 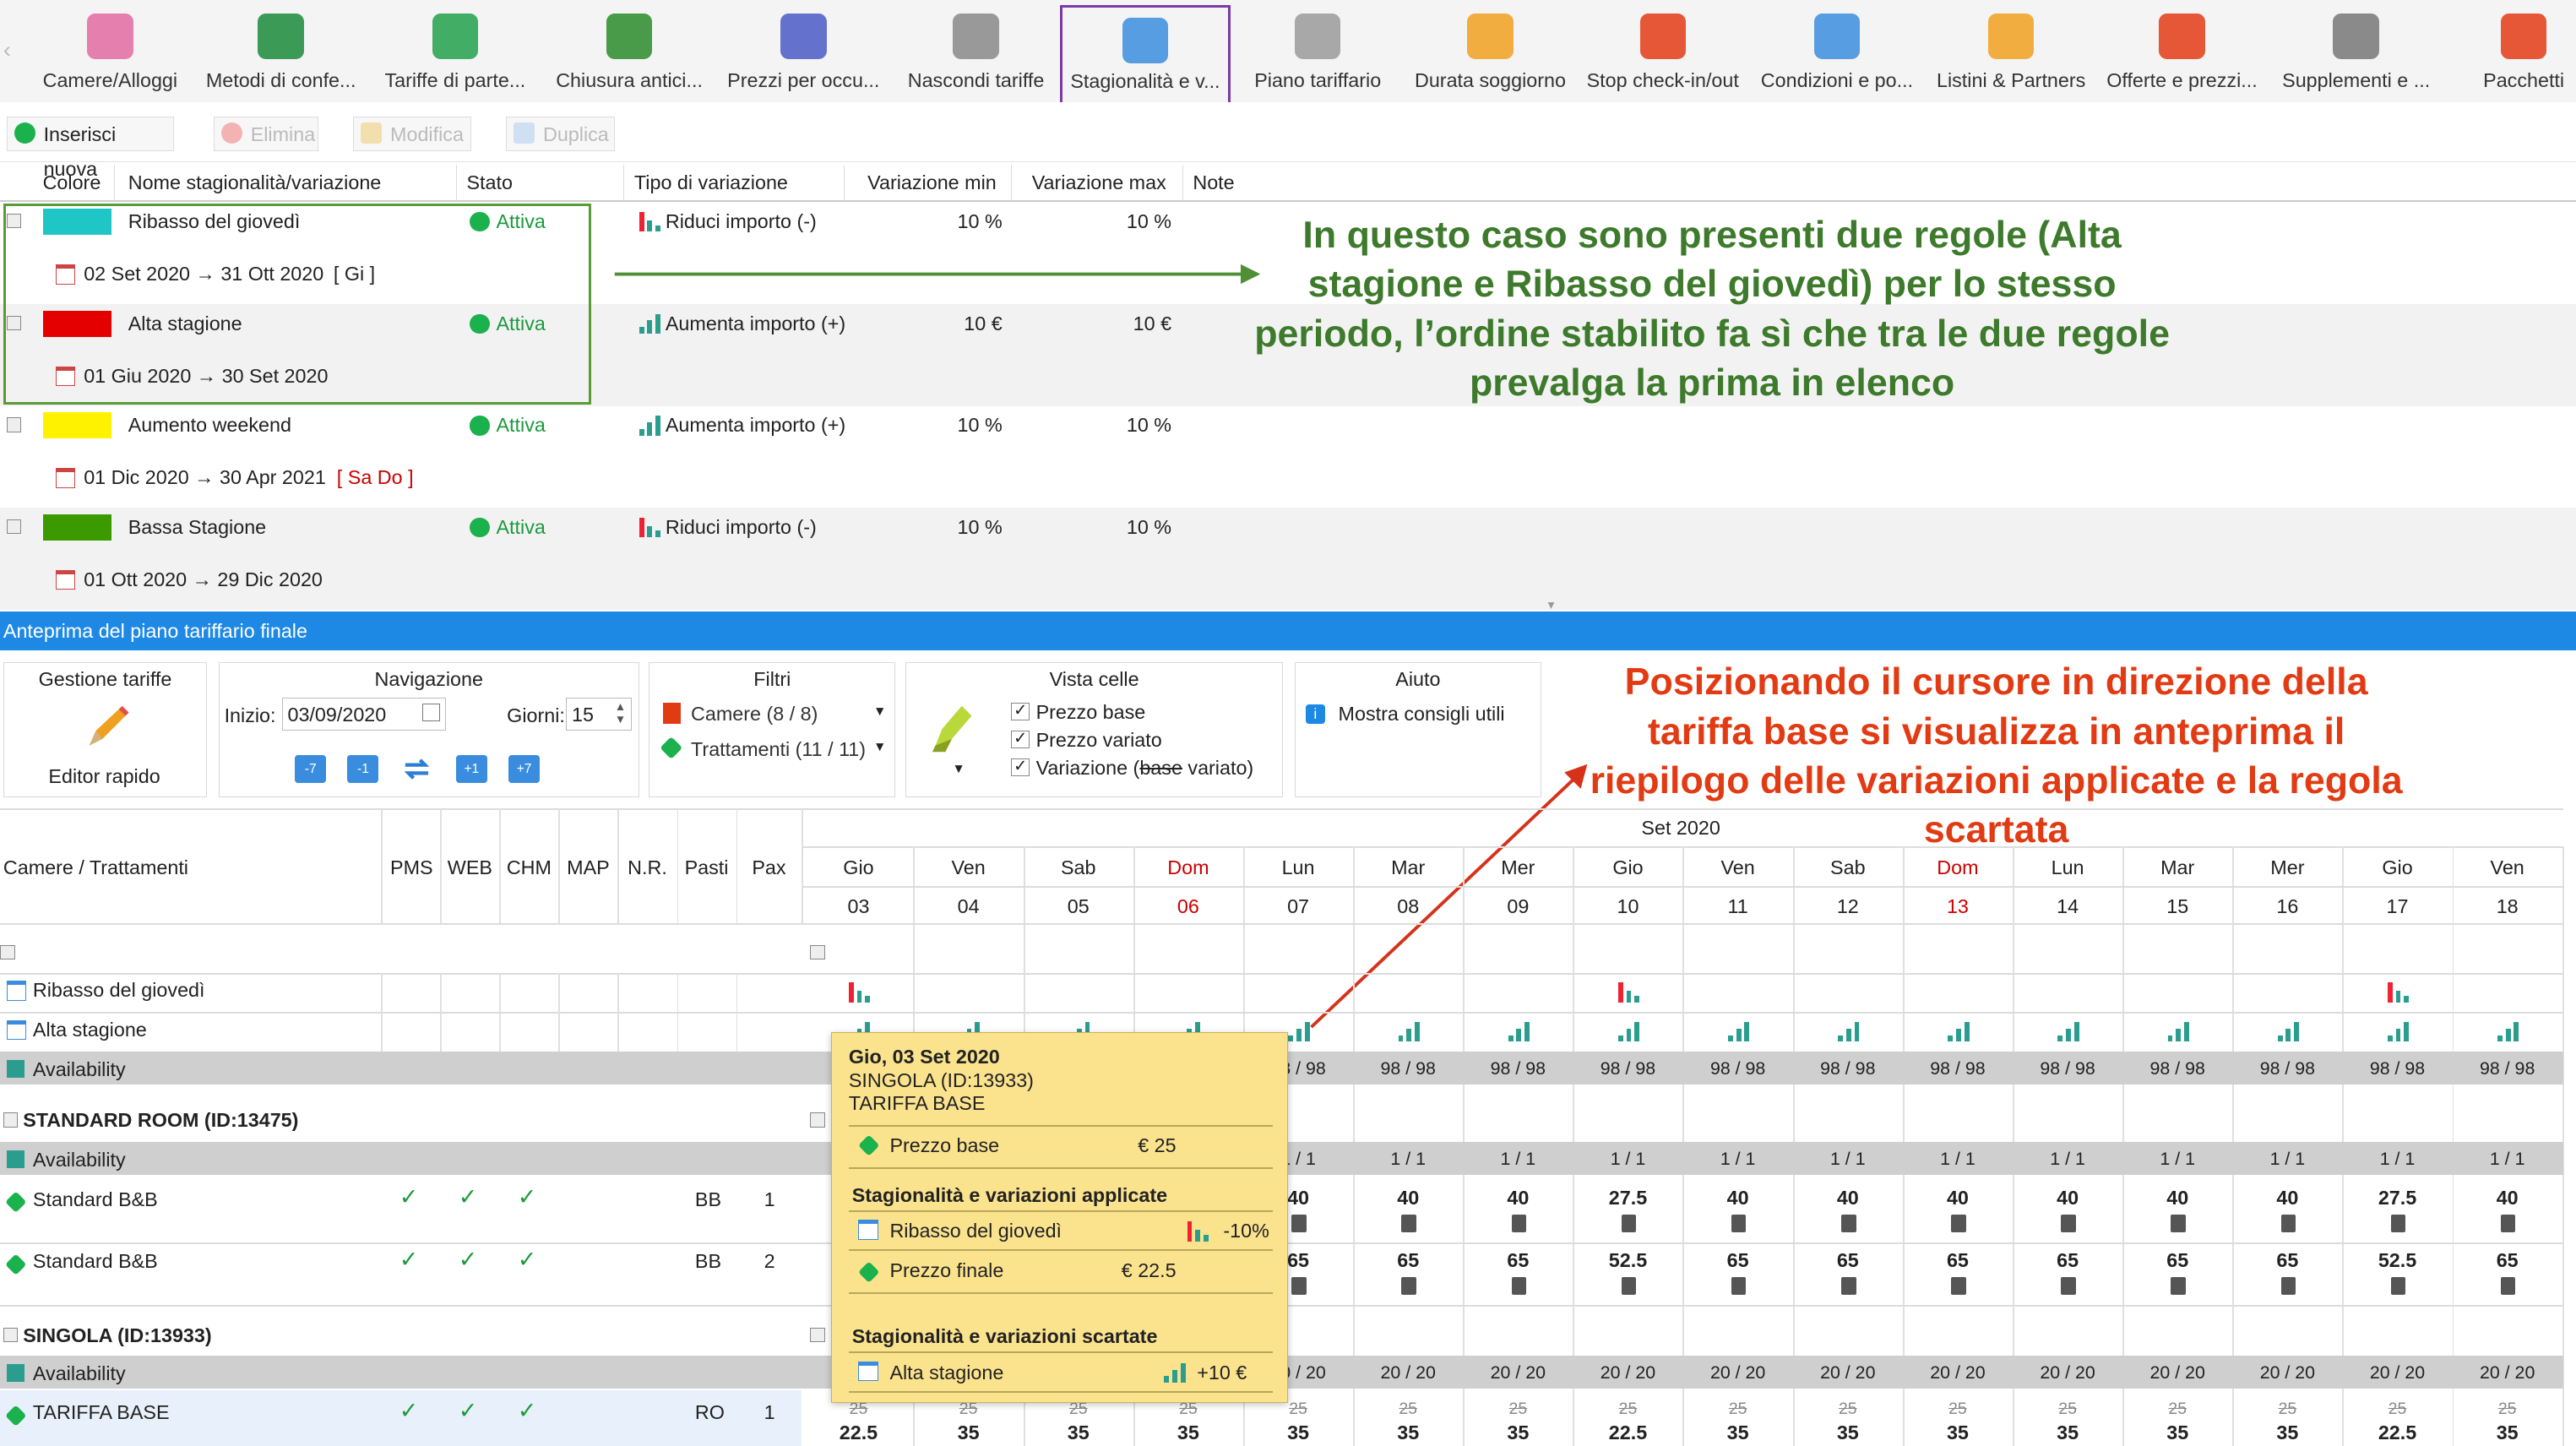 I want to click on filter-camere-dropdown: Camere (8 / 8) ▼, so click(x=774, y=714).